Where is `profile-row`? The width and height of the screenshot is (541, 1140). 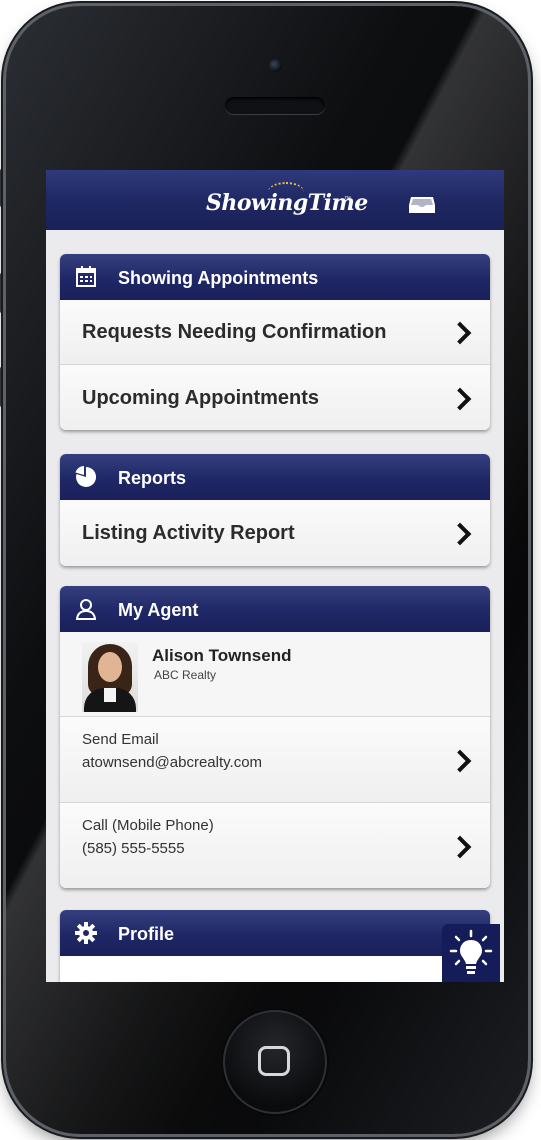 profile-row is located at coordinates (275, 969).